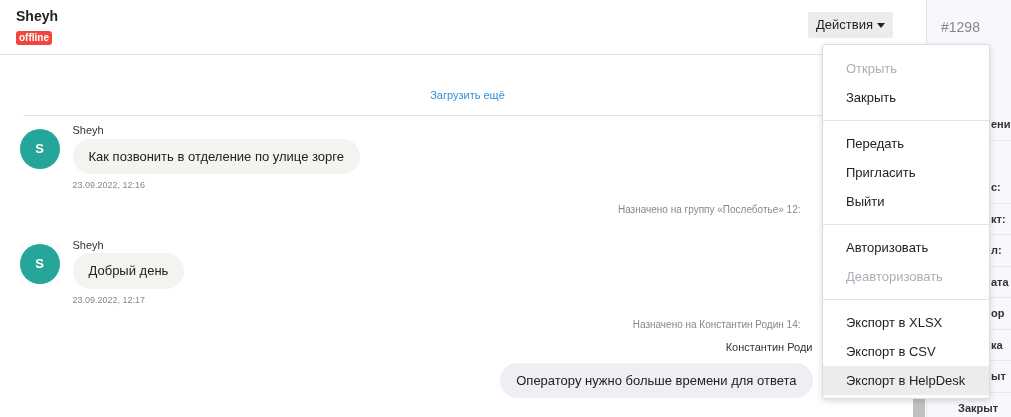 This screenshot has height=417, width=1011. What do you see at coordinates (906, 172) in the screenshot?
I see `menu-item: Пригласить` at bounding box center [906, 172].